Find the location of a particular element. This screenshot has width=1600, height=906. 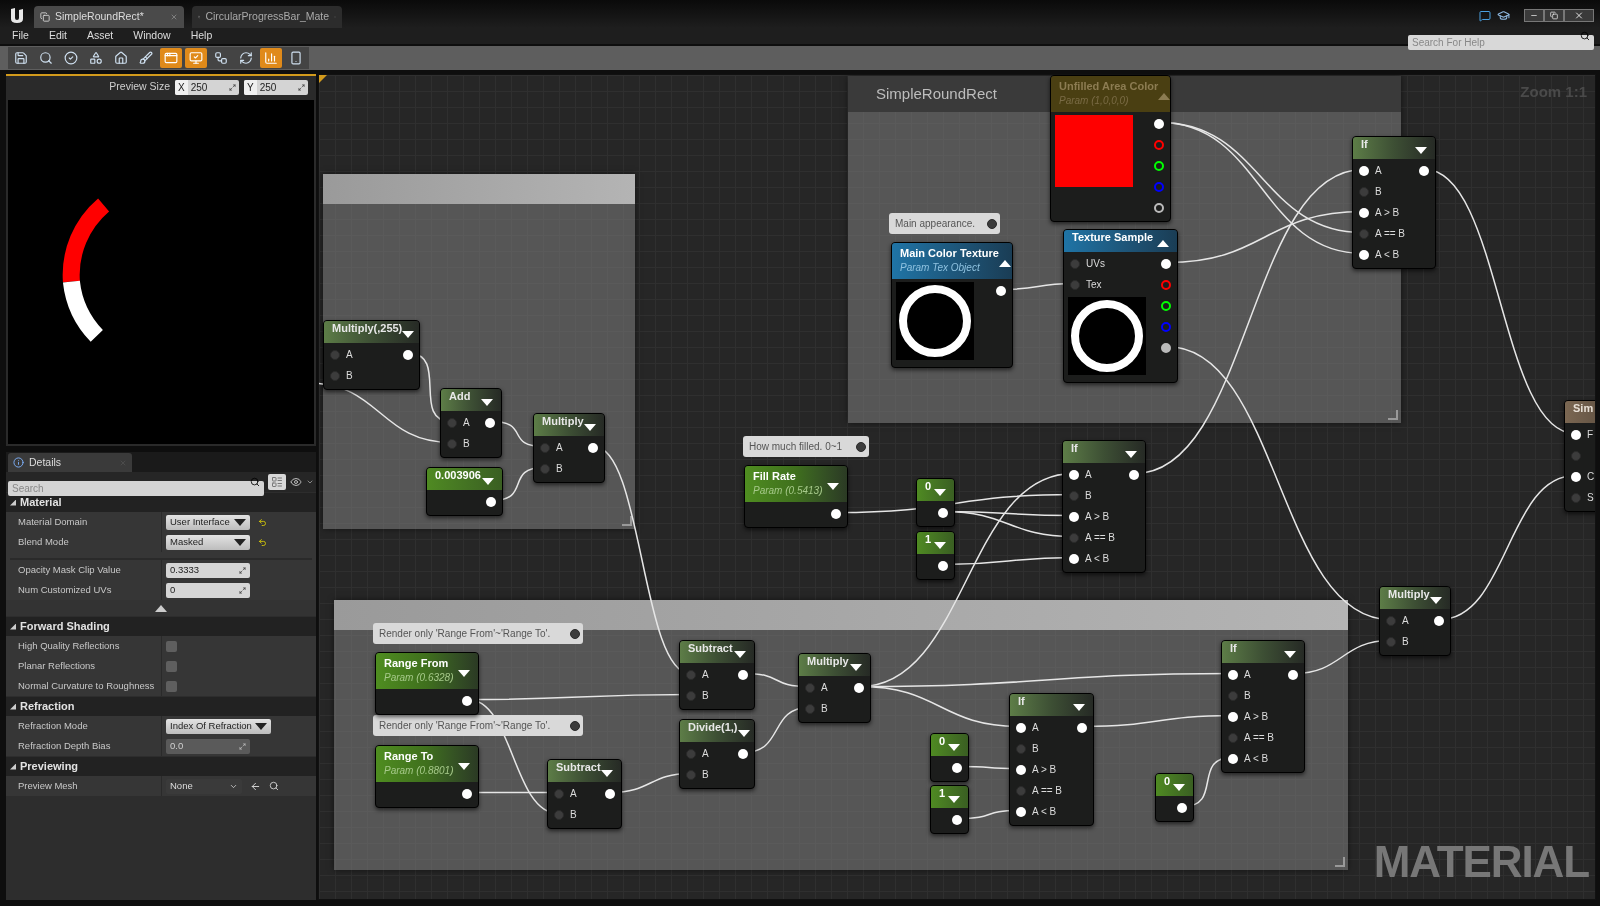

graph-node: Texture Sample UVs Tex is located at coordinates (1120, 306).